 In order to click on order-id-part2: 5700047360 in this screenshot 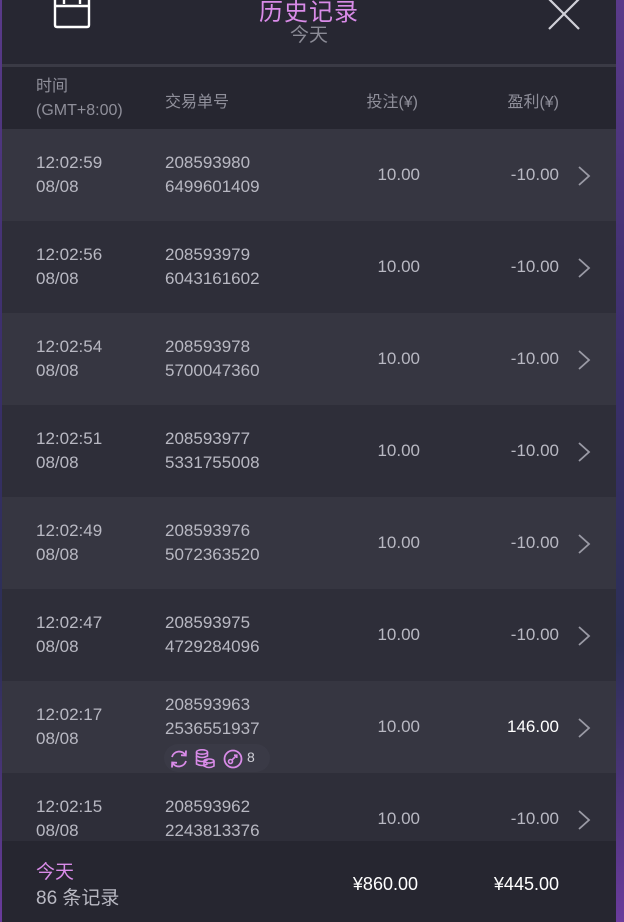, I will do `click(212, 370)`.